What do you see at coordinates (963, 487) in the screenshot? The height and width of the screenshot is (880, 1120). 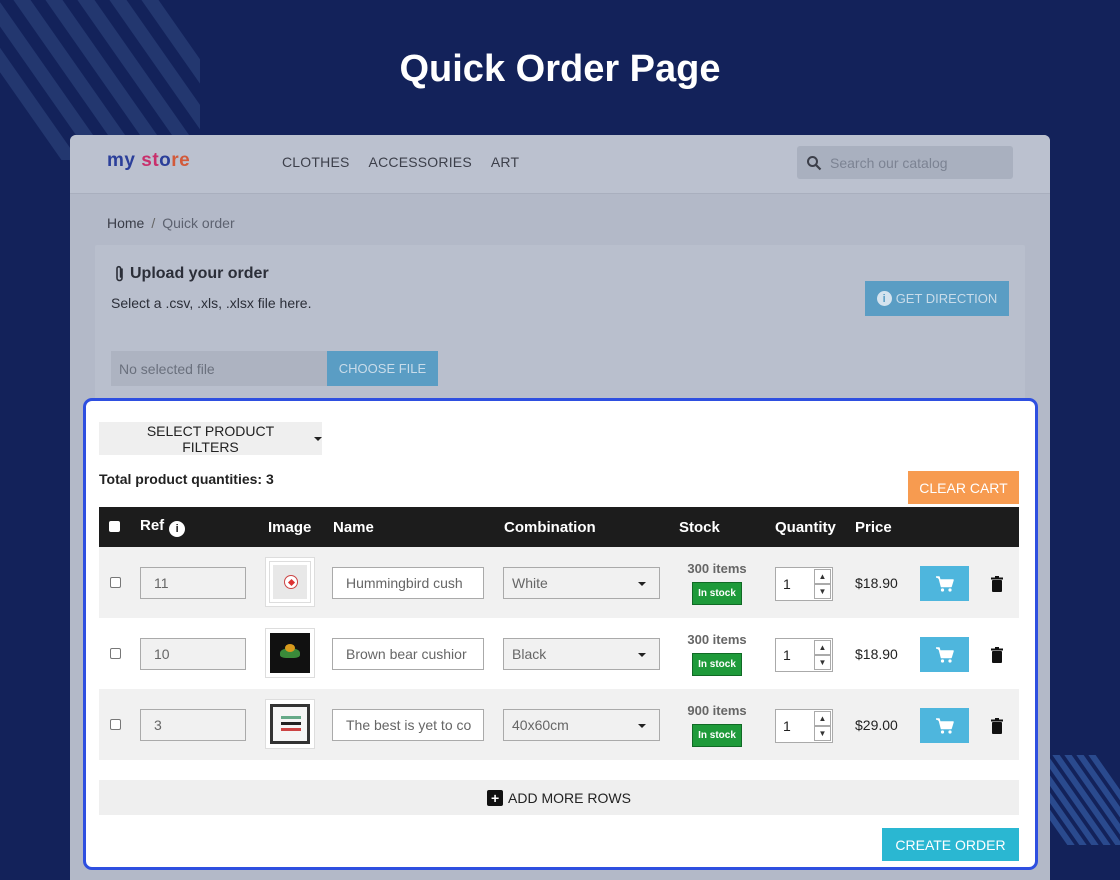 I see `clear-cart-button: CLEAR CART` at bounding box center [963, 487].